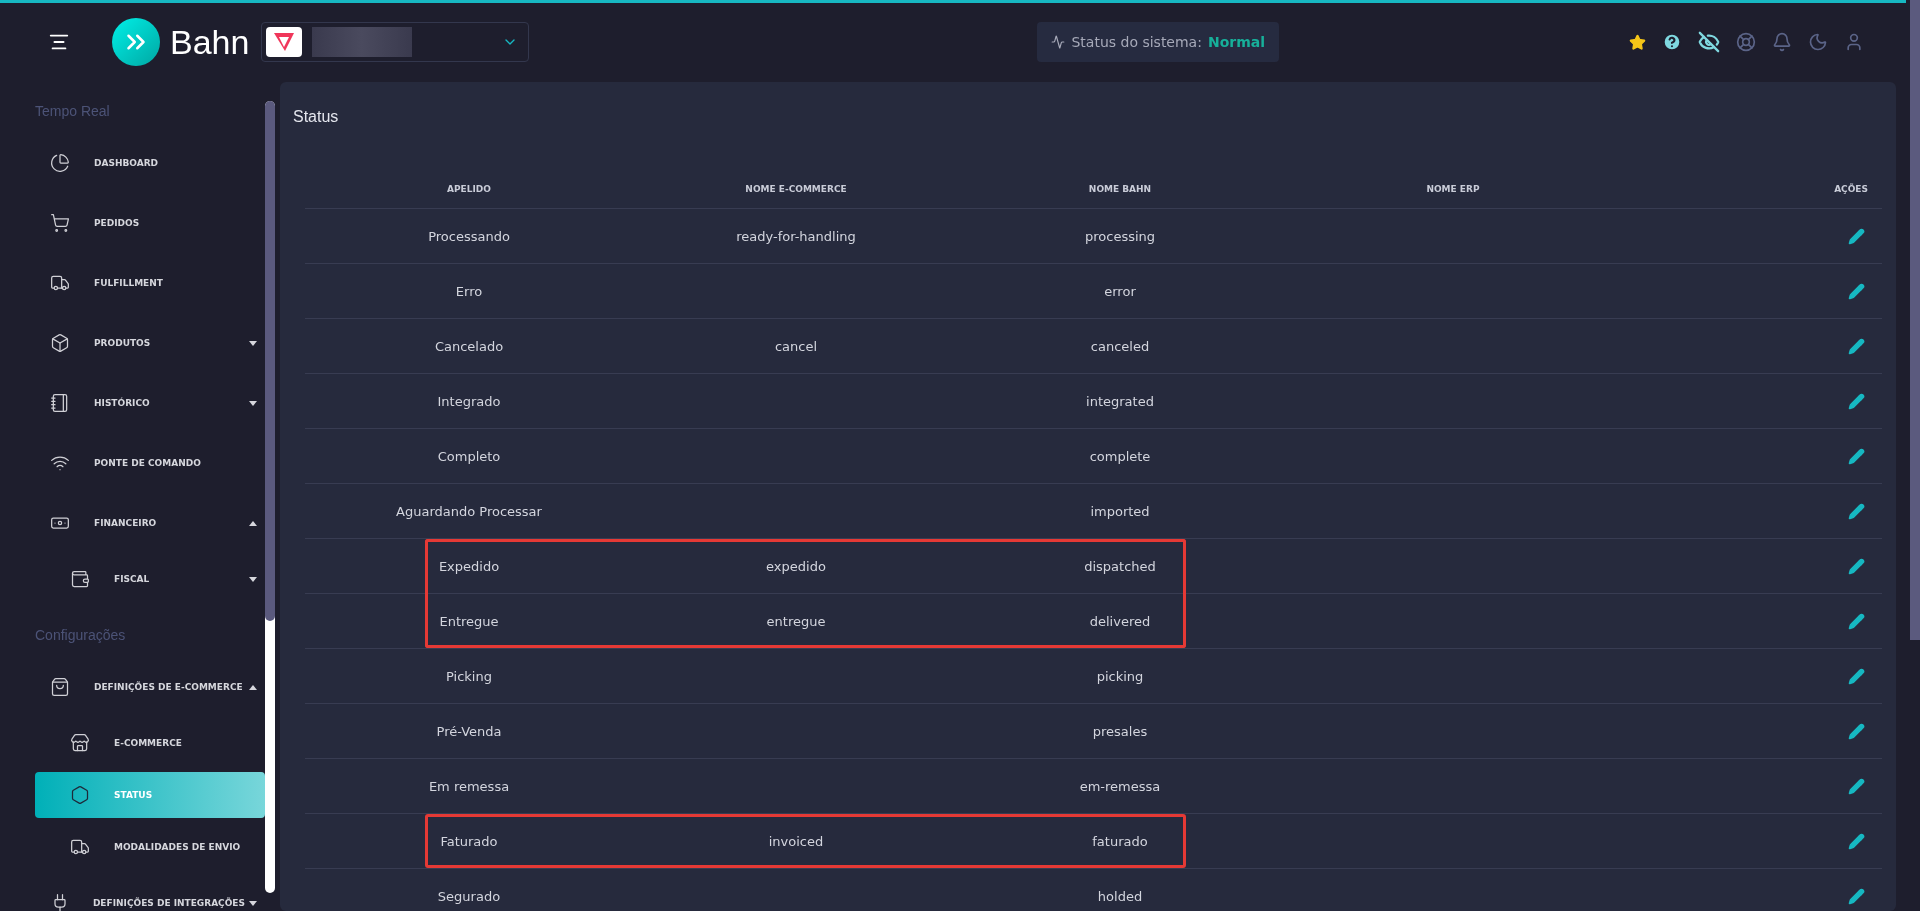 The image size is (1920, 911). I want to click on wallet-icon, so click(80, 579).